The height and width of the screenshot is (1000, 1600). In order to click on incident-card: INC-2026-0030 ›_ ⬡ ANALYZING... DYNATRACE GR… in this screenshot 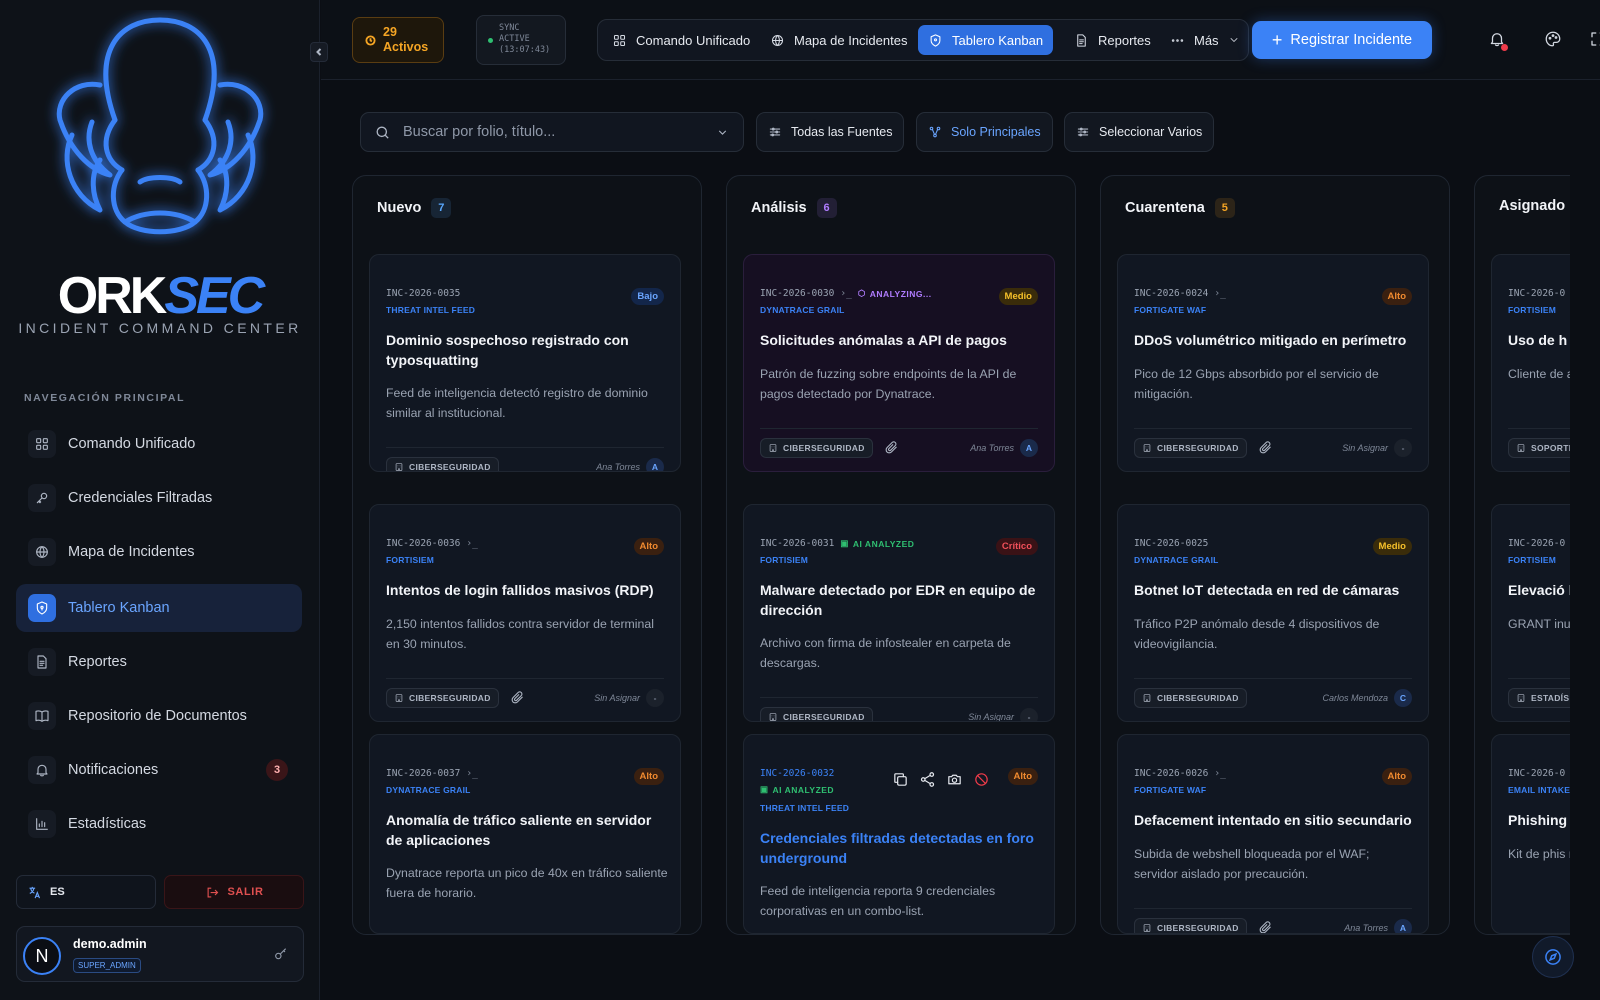, I will do `click(899, 363)`.